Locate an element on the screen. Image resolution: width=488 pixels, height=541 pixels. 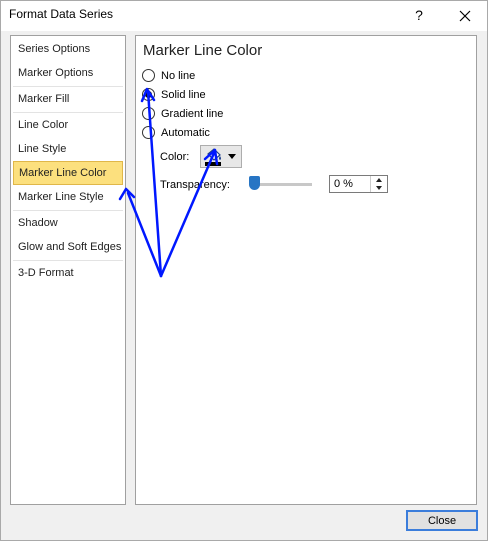
option-no-line: No line is located at coordinates (168, 75).